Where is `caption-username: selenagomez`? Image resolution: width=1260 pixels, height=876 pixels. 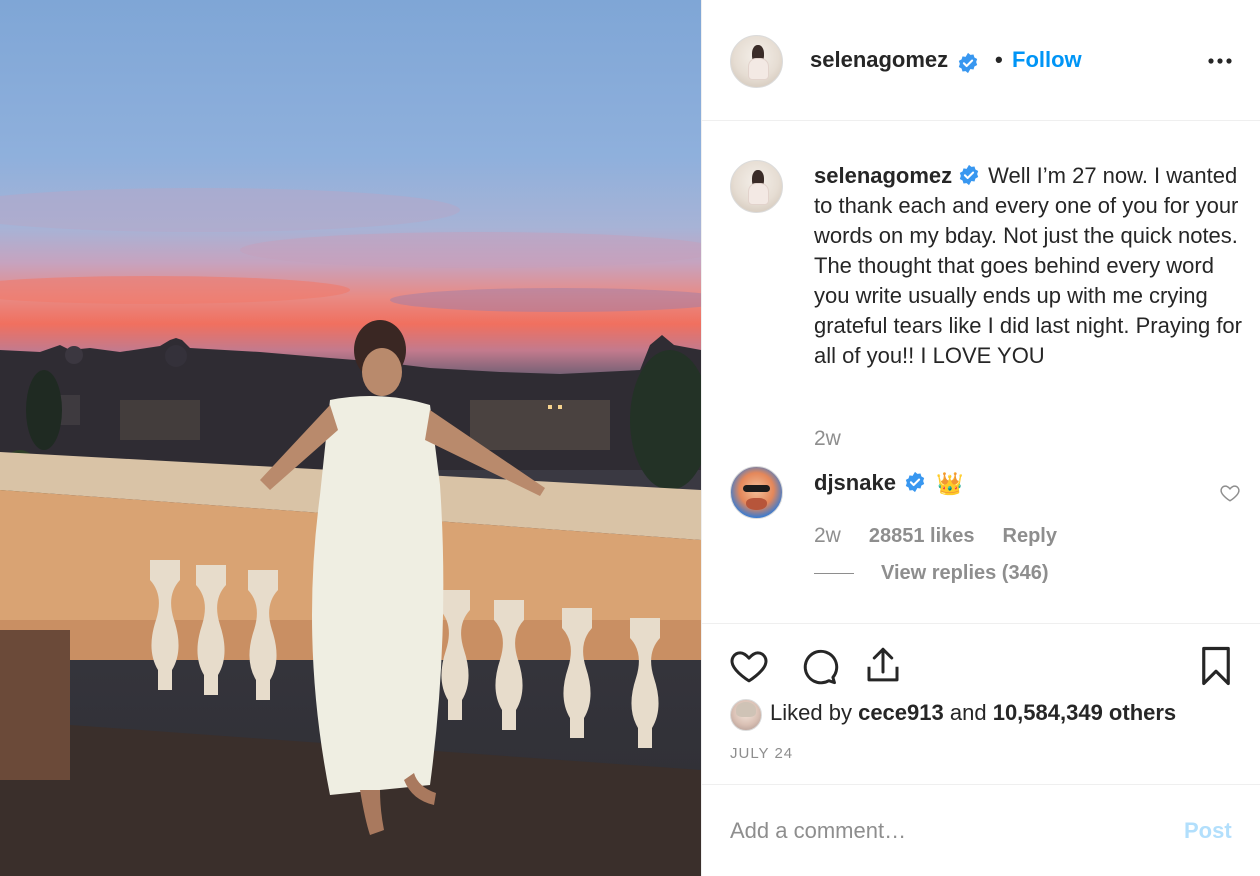
caption-username: selenagomez is located at coordinates (883, 175).